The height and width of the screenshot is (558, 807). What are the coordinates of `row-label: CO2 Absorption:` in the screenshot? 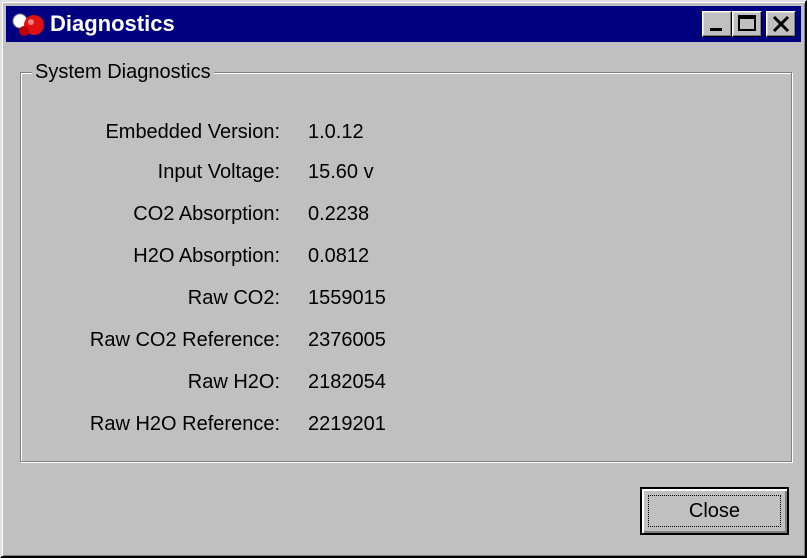 It's located at (206, 214).